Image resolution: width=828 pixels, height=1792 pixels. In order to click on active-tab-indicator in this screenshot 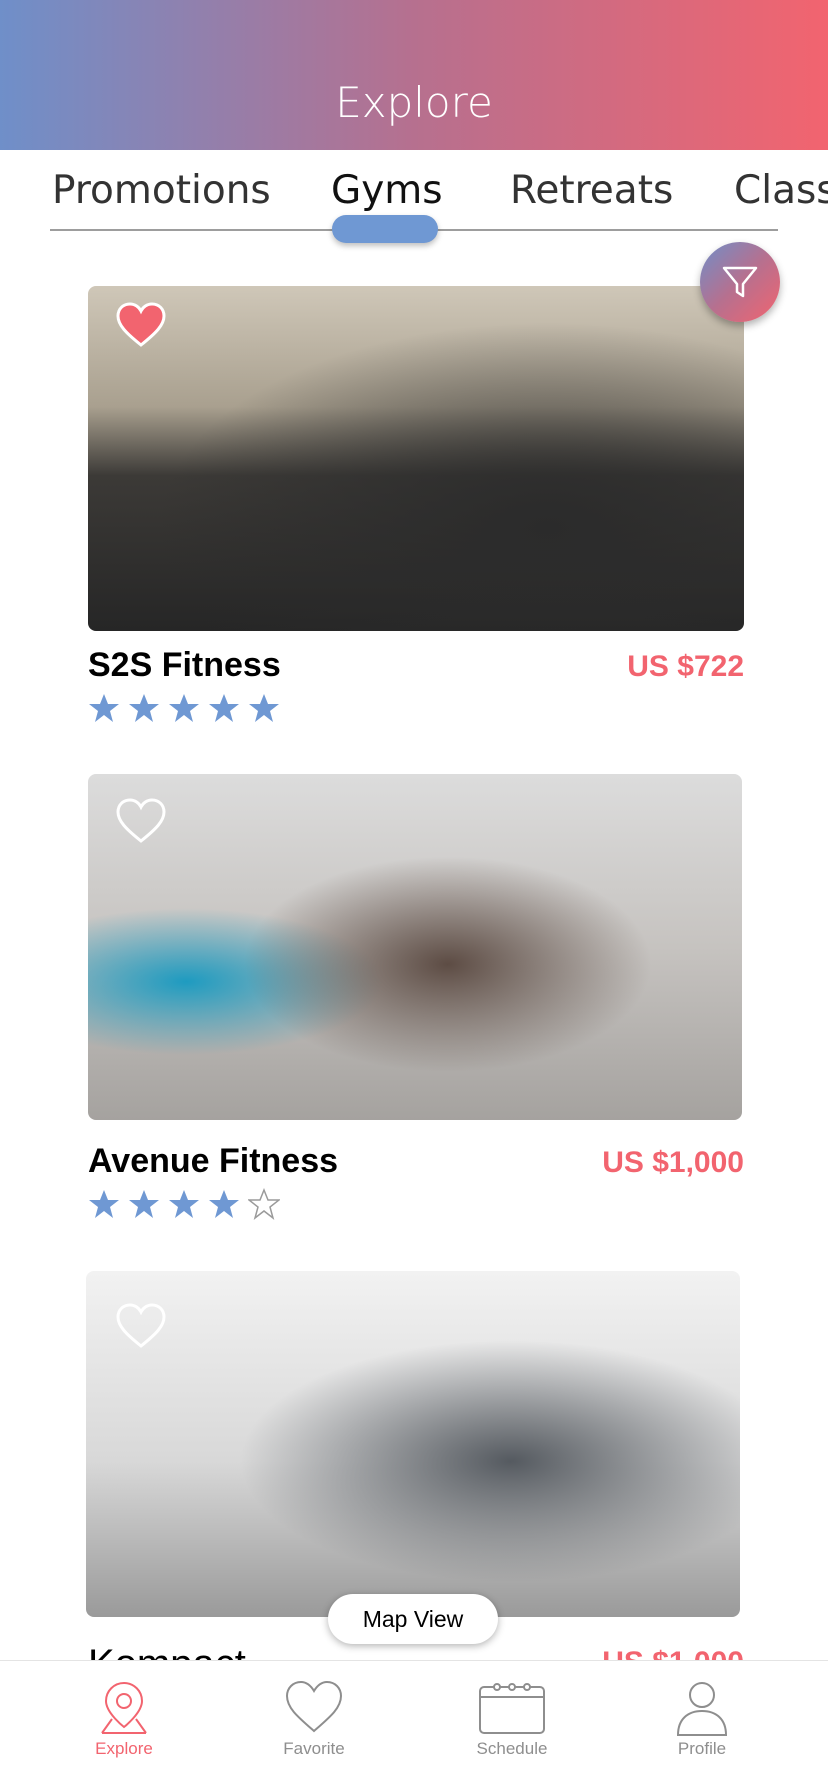, I will do `click(385, 229)`.